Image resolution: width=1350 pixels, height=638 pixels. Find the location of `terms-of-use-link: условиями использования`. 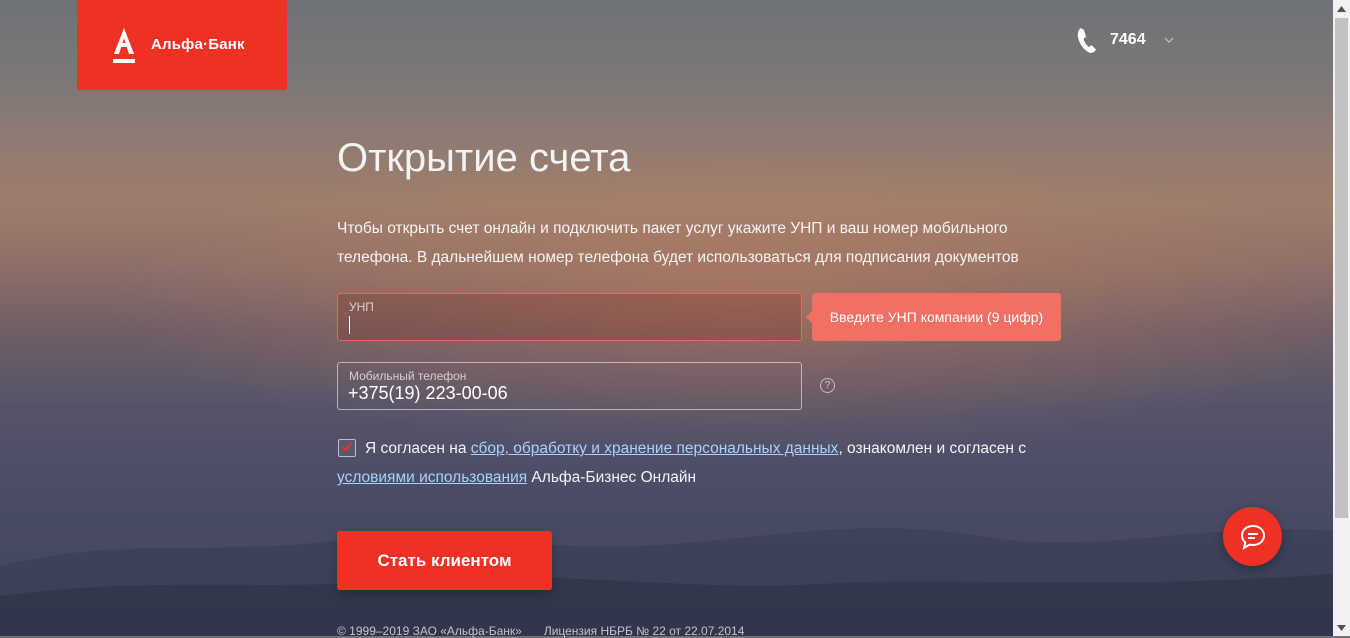

terms-of-use-link: условиями использования is located at coordinates (432, 477).